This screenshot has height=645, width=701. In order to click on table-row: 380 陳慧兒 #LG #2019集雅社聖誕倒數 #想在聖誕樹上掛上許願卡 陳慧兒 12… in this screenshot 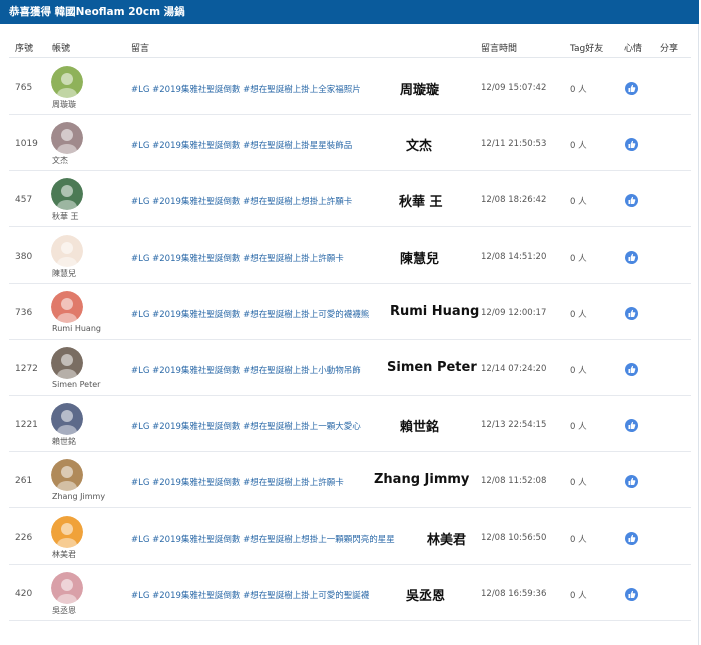, I will do `click(350, 256)`.